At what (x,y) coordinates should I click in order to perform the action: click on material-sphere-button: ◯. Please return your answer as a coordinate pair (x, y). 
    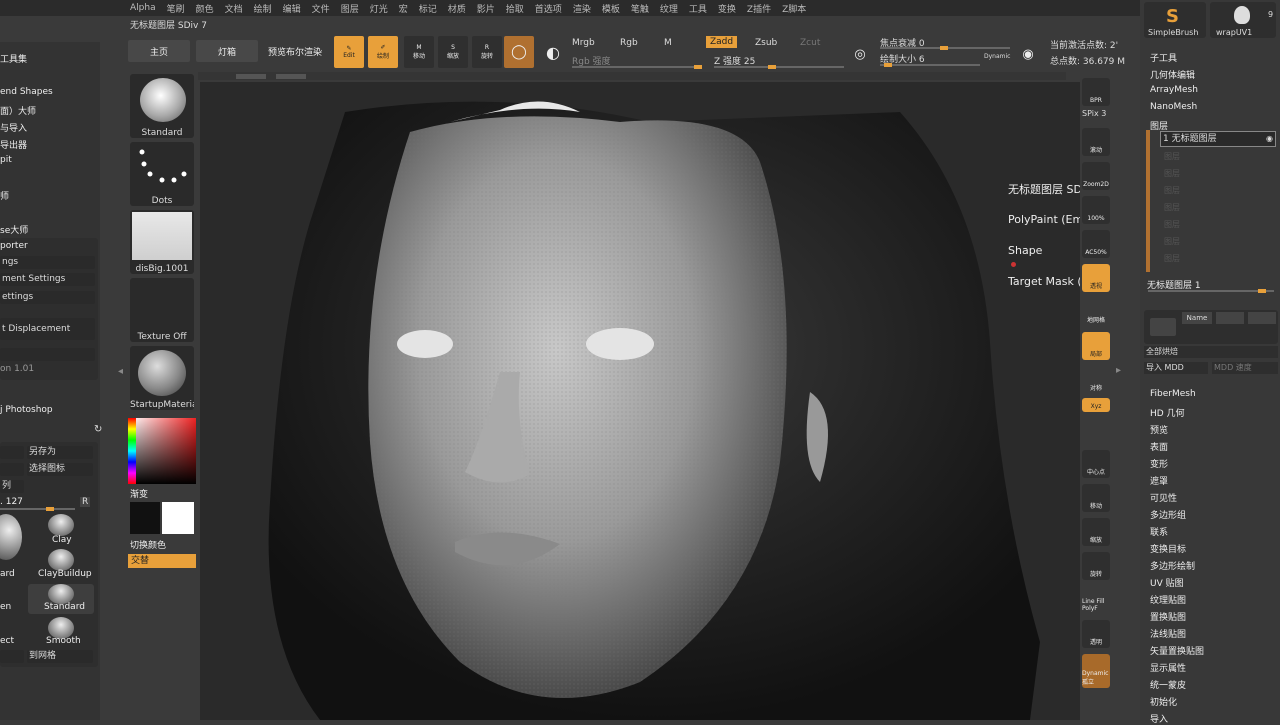
    Looking at the image, I should click on (519, 52).